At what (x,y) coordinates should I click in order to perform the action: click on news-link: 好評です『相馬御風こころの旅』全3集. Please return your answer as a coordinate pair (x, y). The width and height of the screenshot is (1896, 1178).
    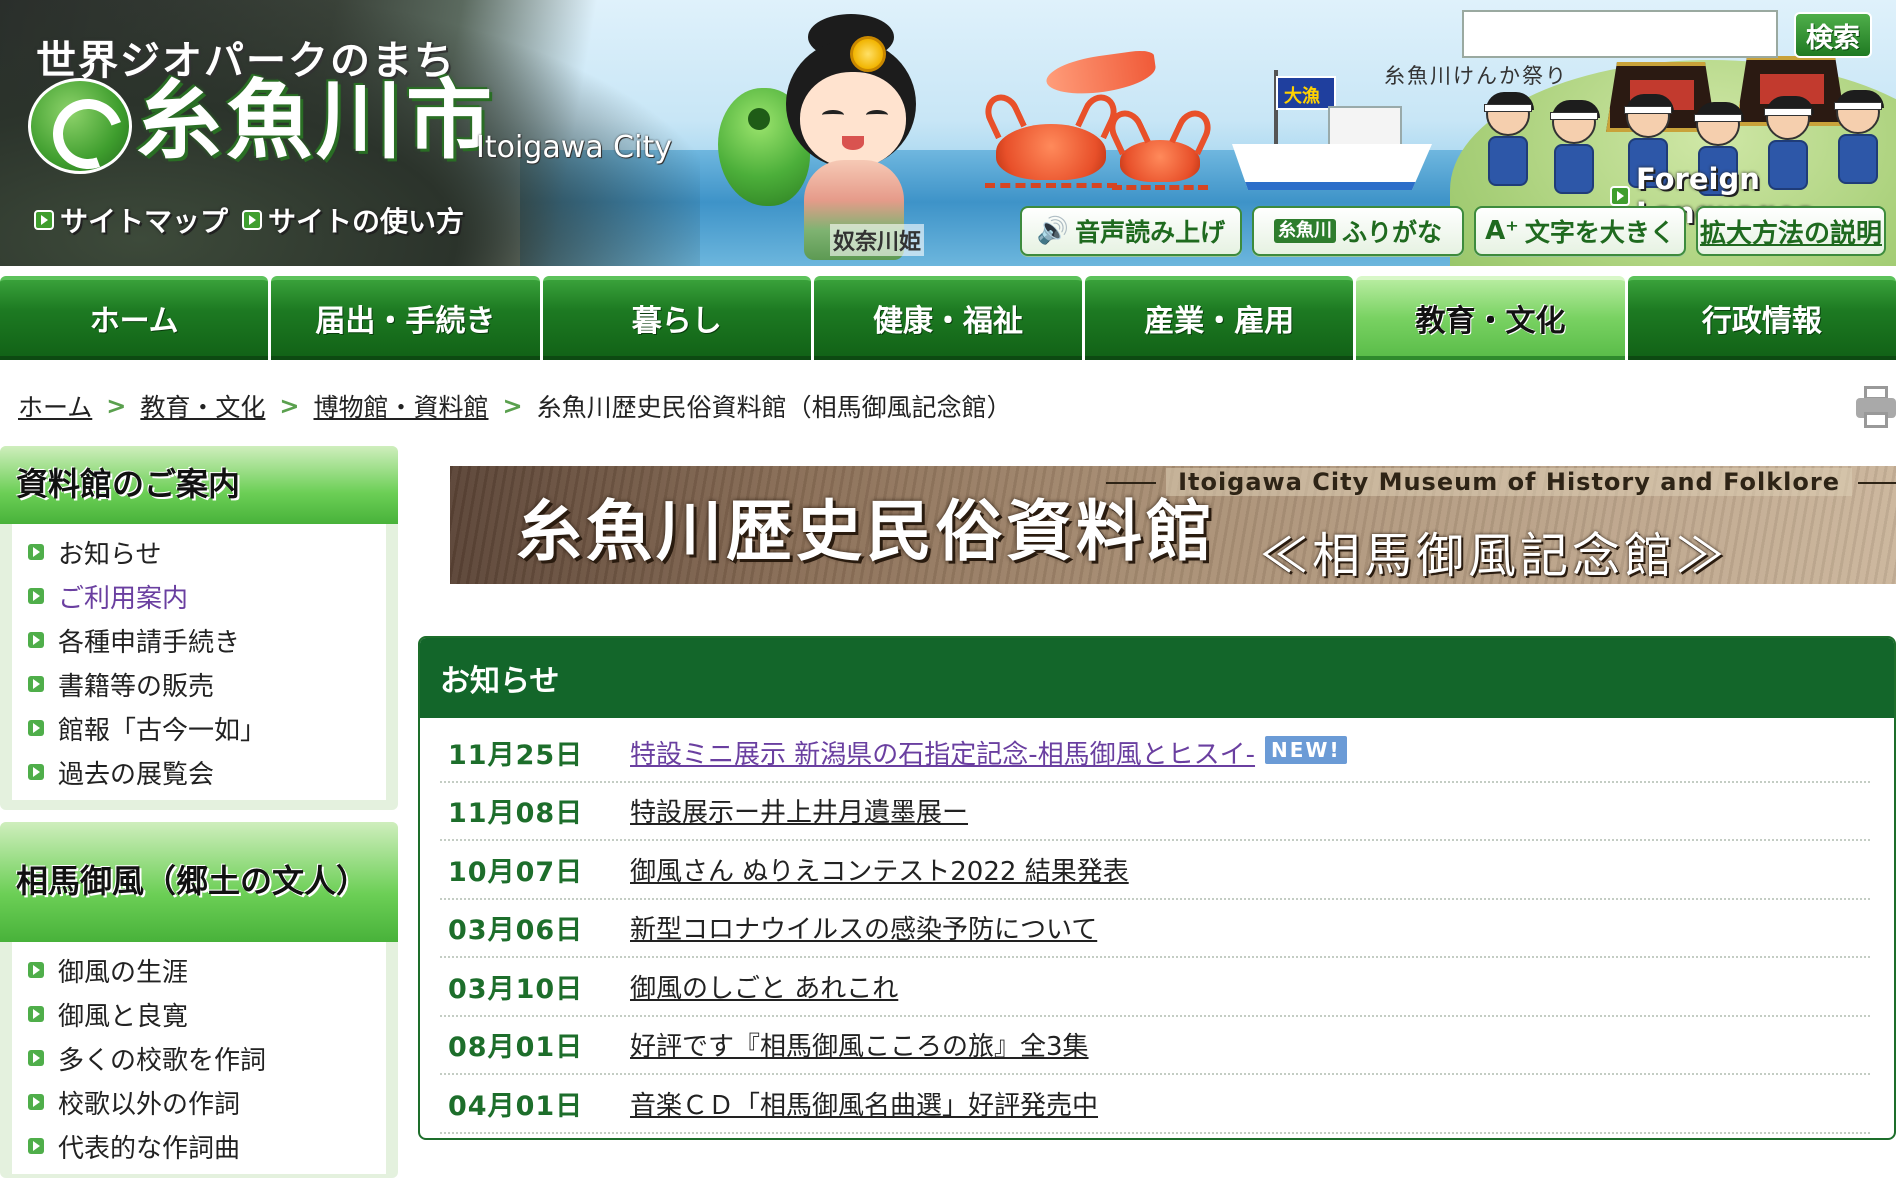
    Looking at the image, I should click on (859, 1044).